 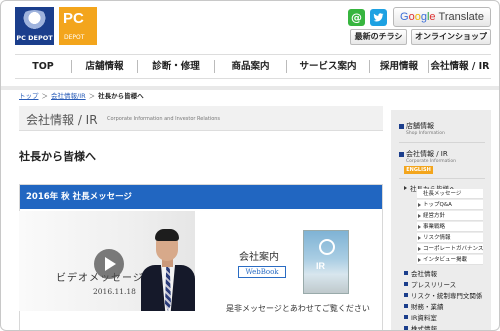 What do you see at coordinates (34, 38) in the screenshot?
I see `logo-text: PC DEPOT` at bounding box center [34, 38].